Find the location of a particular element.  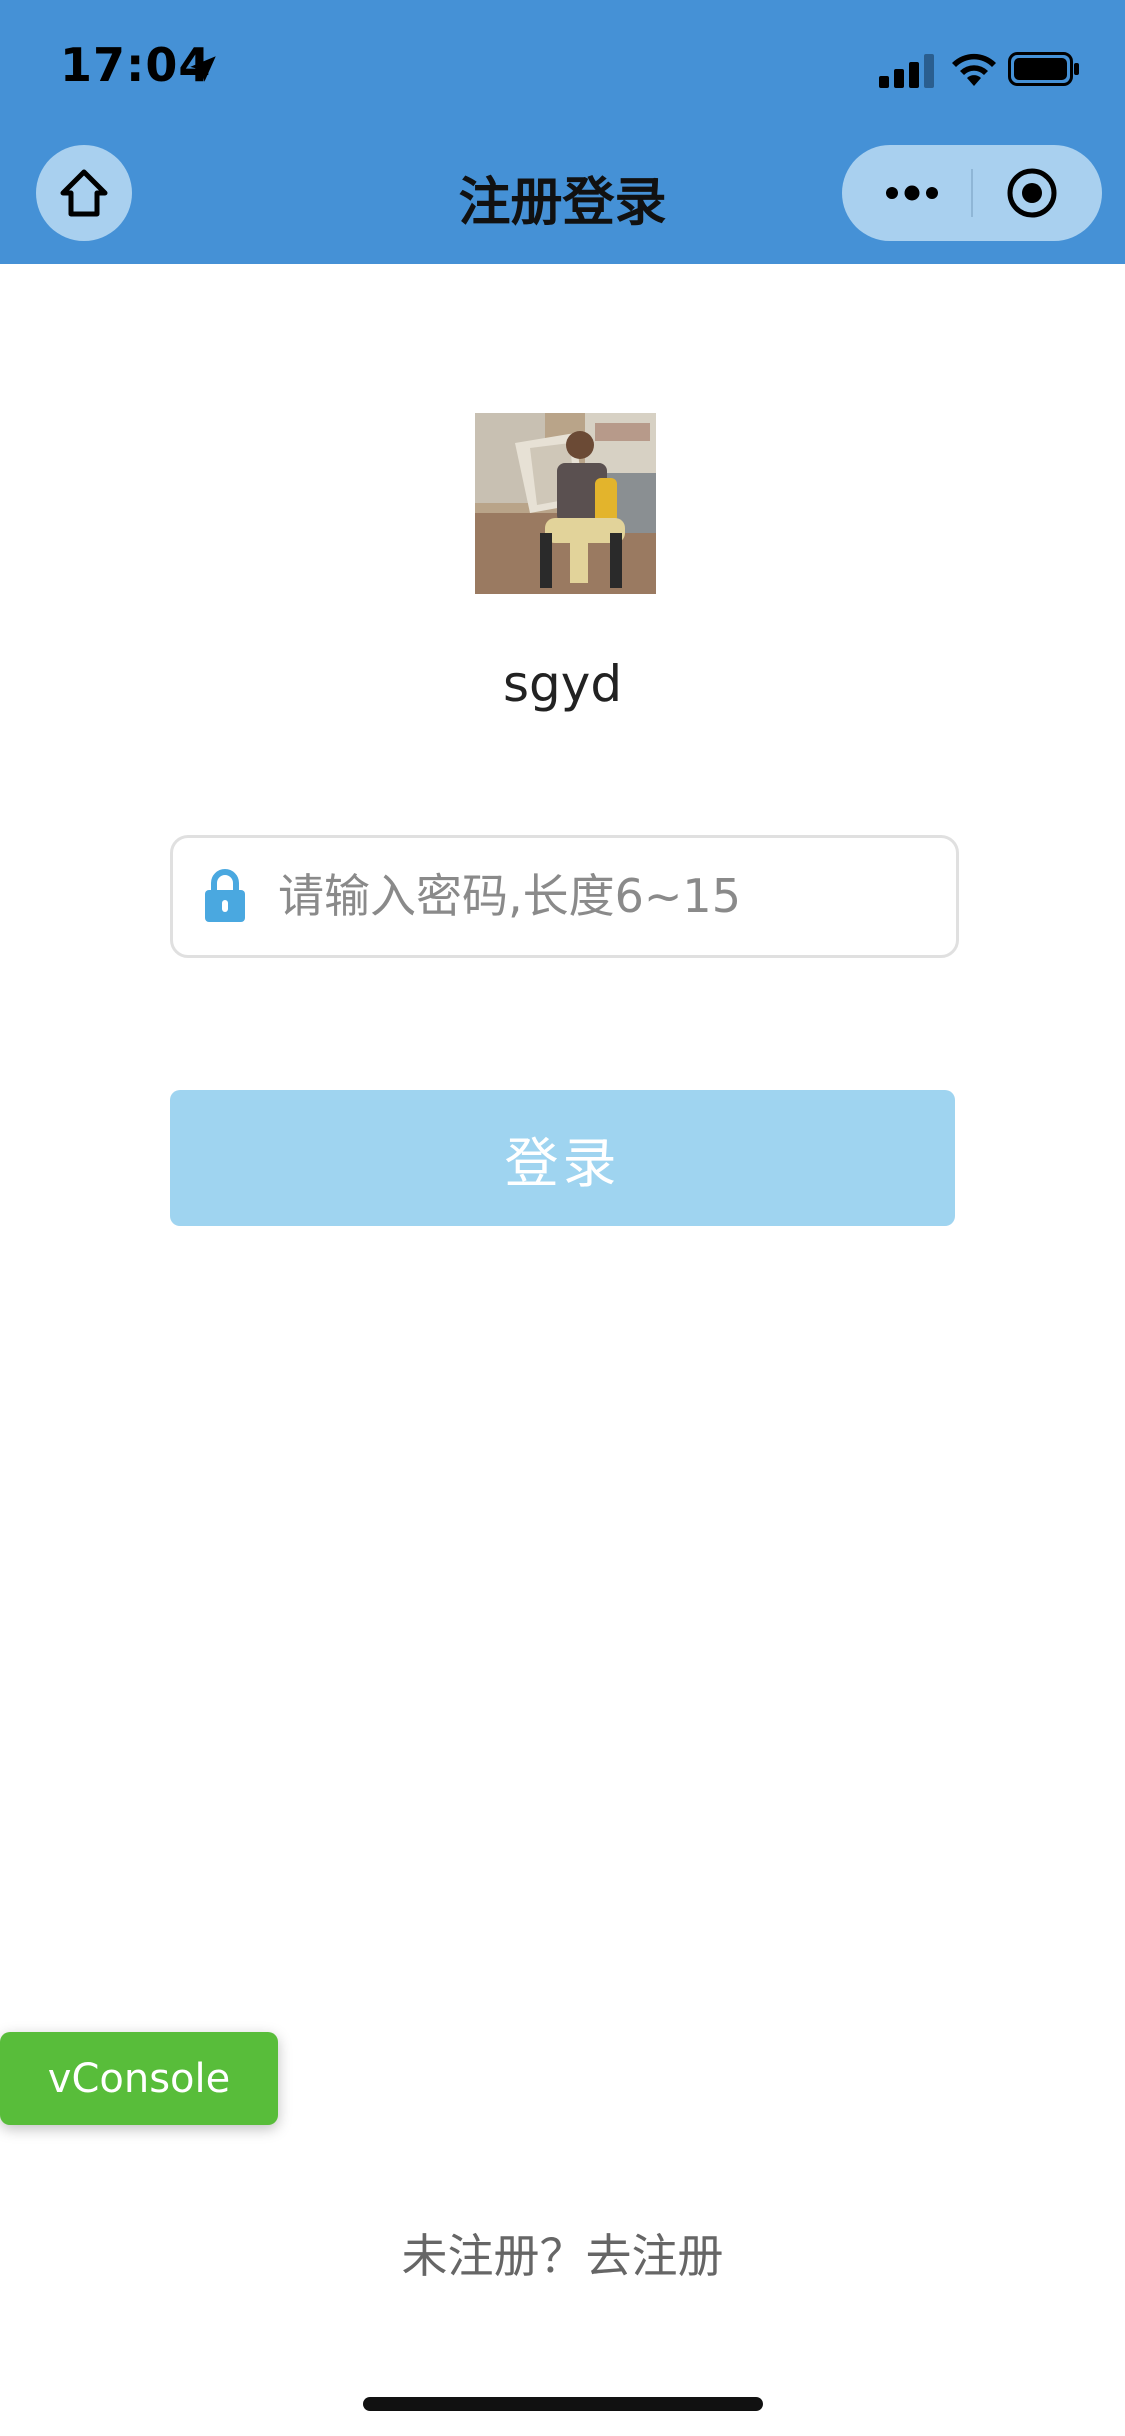

header-bar: 17:04 注册登录 is located at coordinates (562, 132).